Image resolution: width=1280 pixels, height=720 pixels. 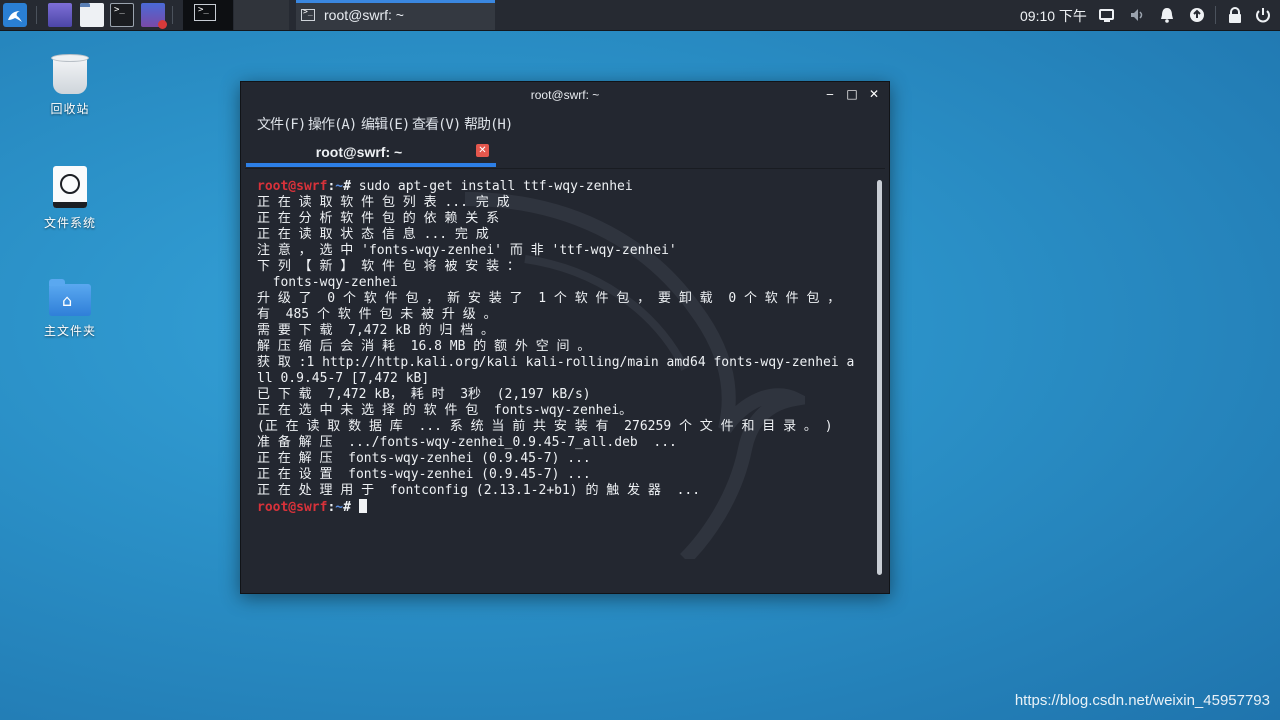 I want to click on kali-dragon-icon, so click(x=15, y=15).